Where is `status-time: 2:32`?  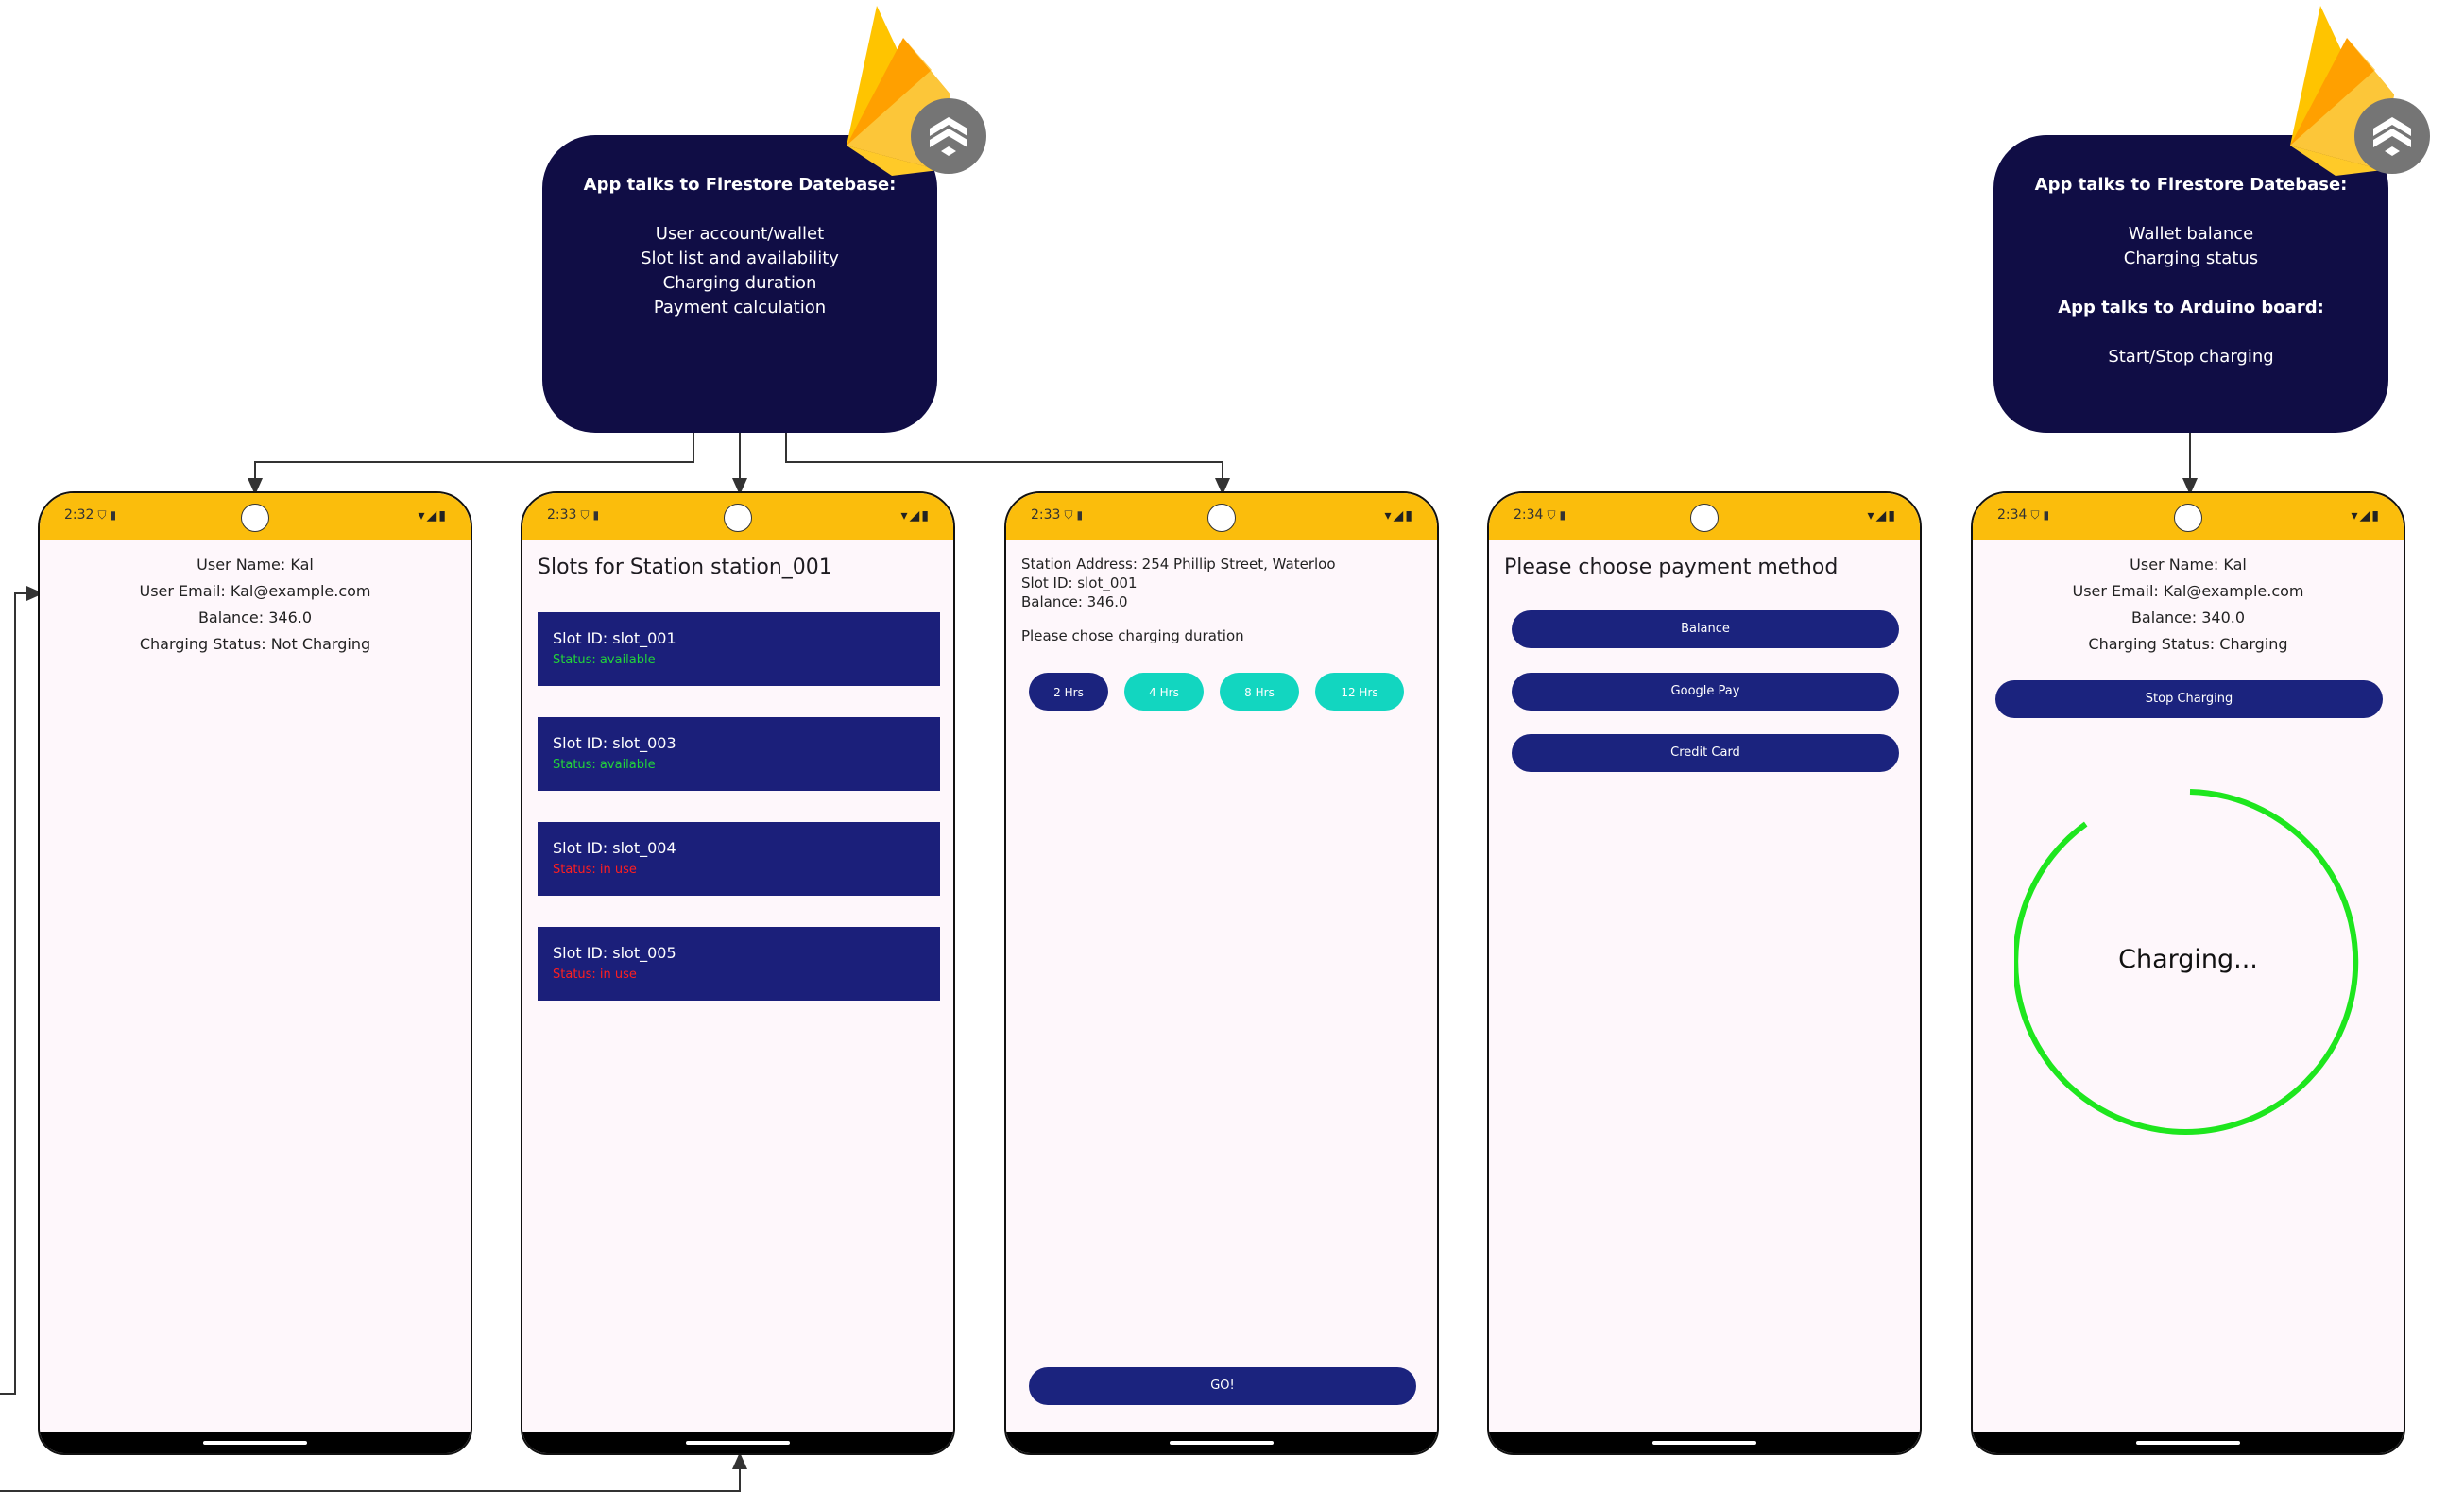
status-time: 2:32 is located at coordinates (79, 515).